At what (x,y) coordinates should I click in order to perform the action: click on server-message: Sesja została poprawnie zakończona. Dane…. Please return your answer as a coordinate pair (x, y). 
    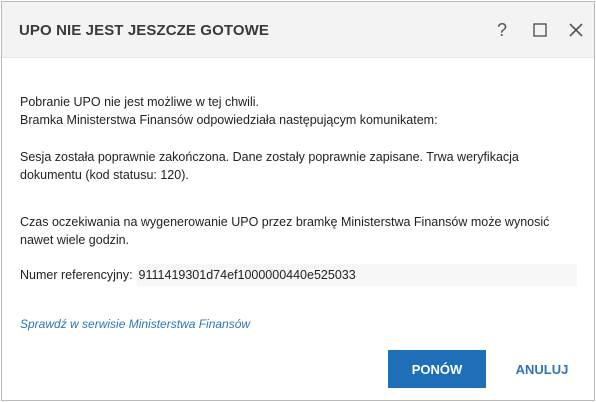
    Looking at the image, I should click on (269, 166).